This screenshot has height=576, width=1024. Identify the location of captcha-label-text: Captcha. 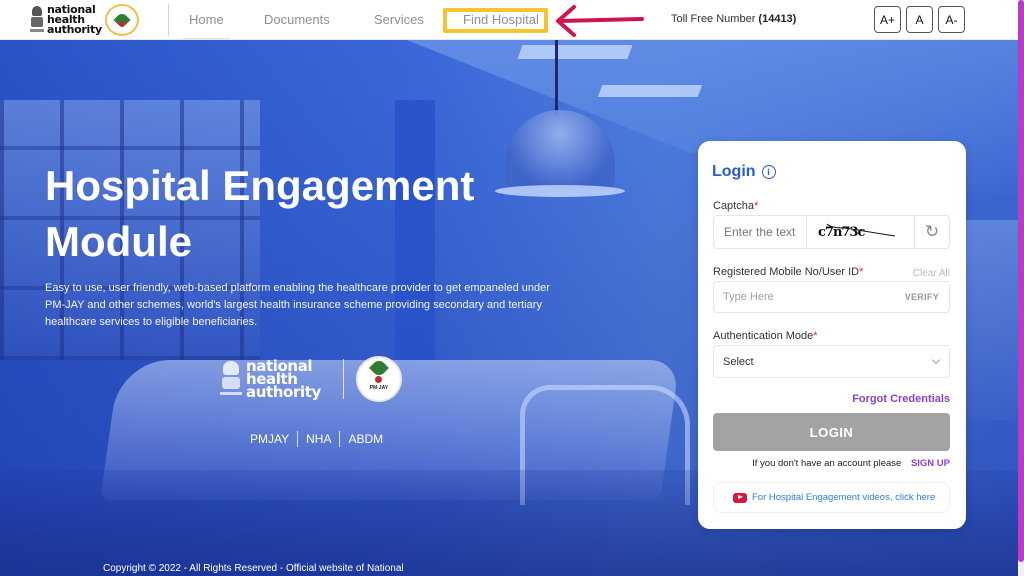
(733, 206).